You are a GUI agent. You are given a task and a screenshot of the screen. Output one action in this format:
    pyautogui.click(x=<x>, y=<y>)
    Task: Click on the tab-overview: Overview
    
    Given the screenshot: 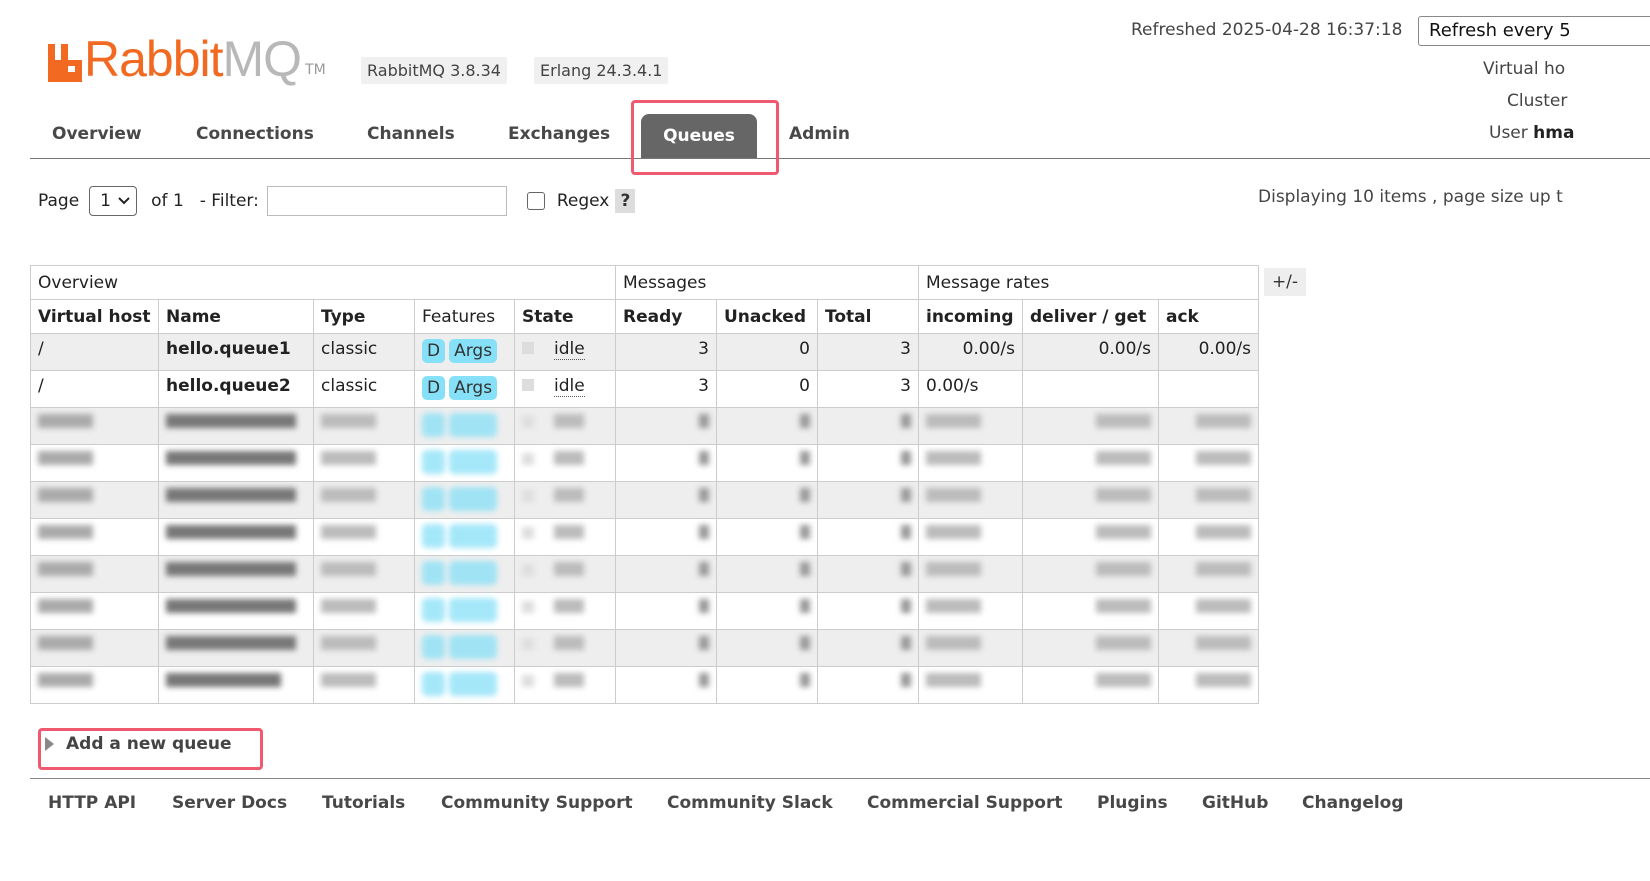 What is the action you would take?
    pyautogui.click(x=97, y=134)
    